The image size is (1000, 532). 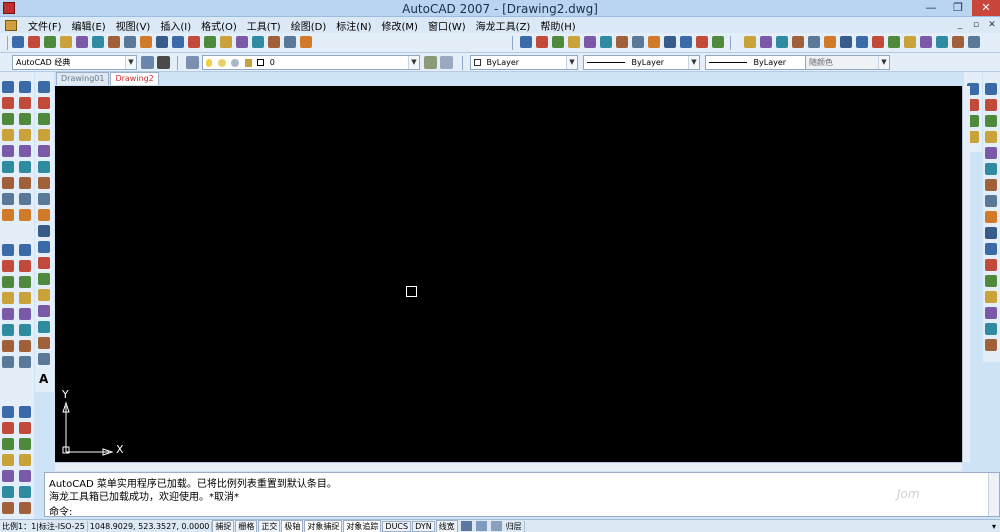 What do you see at coordinates (25, 412) in the screenshot?
I see `style-icon` at bounding box center [25, 412].